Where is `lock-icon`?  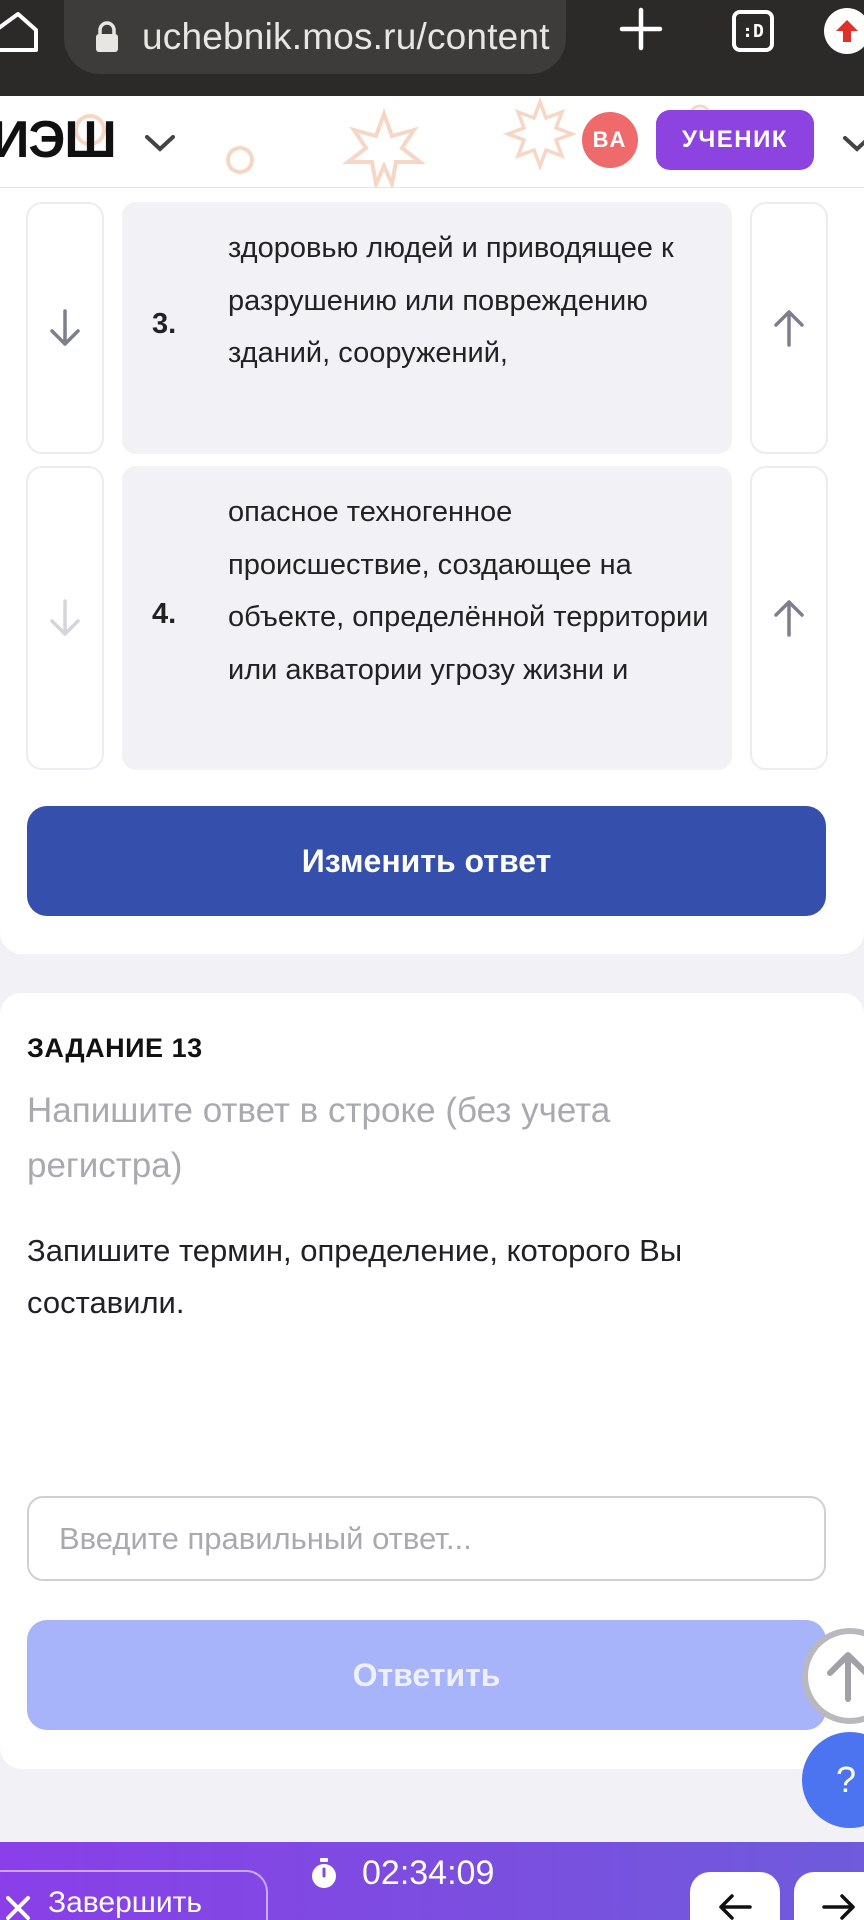
lock-icon is located at coordinates (107, 36).